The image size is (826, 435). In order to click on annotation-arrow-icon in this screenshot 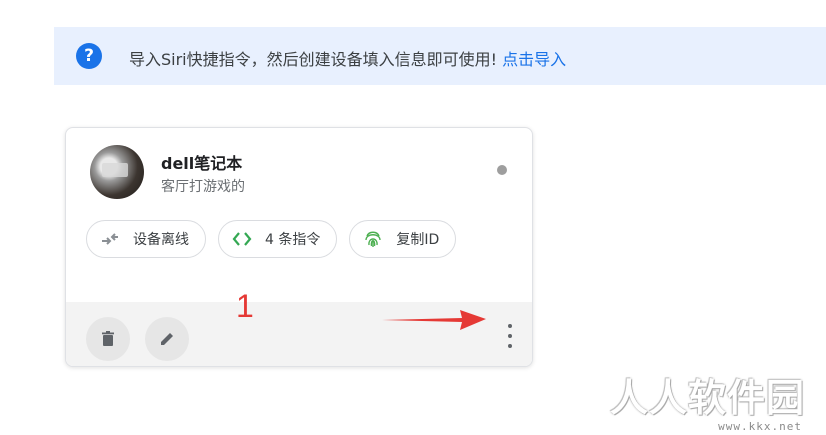, I will do `click(434, 320)`.